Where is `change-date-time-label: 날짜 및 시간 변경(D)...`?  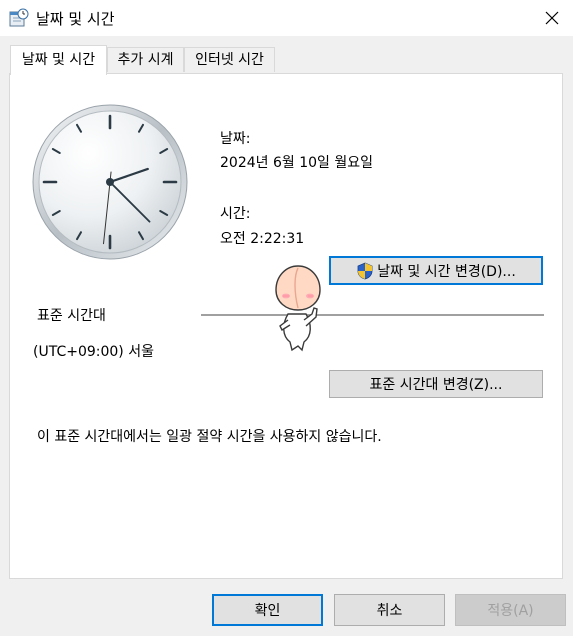
change-date-time-label: 날짜 및 시간 변경(D)... is located at coordinates (446, 271).